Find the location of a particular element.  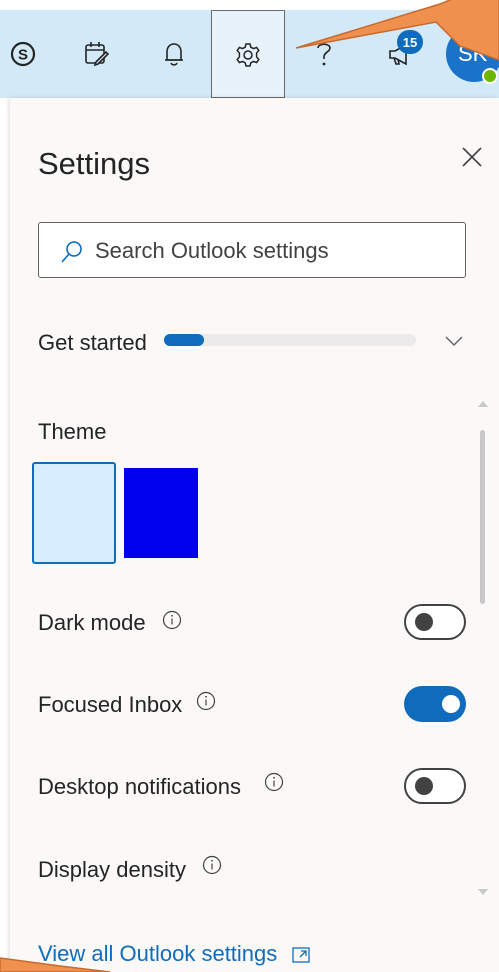

scrollbar is located at coordinates (483, 646).